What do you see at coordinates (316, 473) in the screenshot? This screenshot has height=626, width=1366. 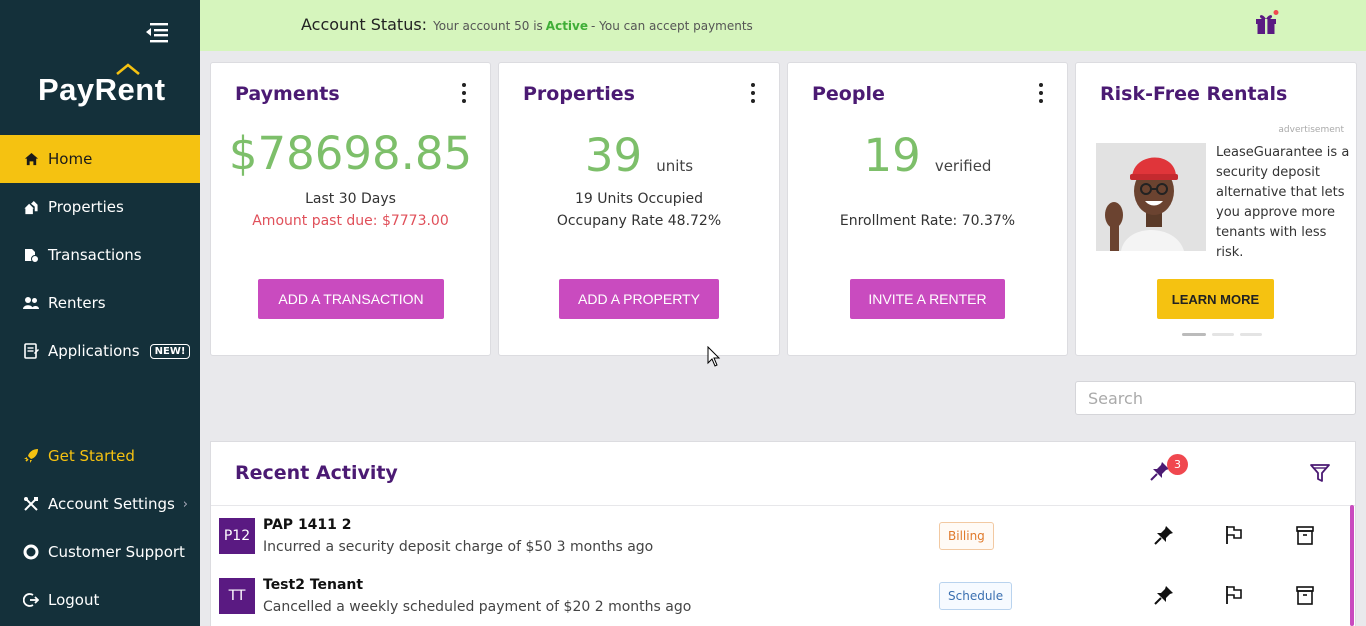 I see `recent-activity-title: Recent Activity` at bounding box center [316, 473].